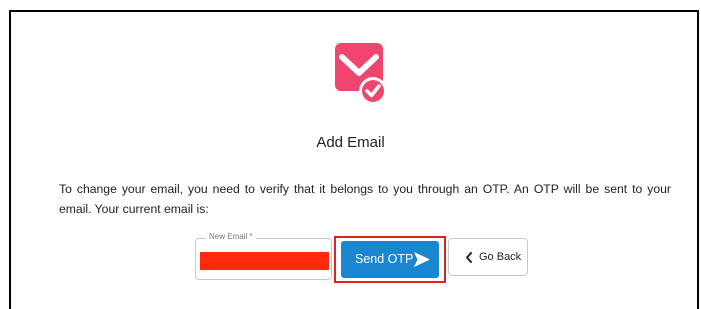 The image size is (701, 309). I want to click on go-back-button: Go Back, so click(488, 257).